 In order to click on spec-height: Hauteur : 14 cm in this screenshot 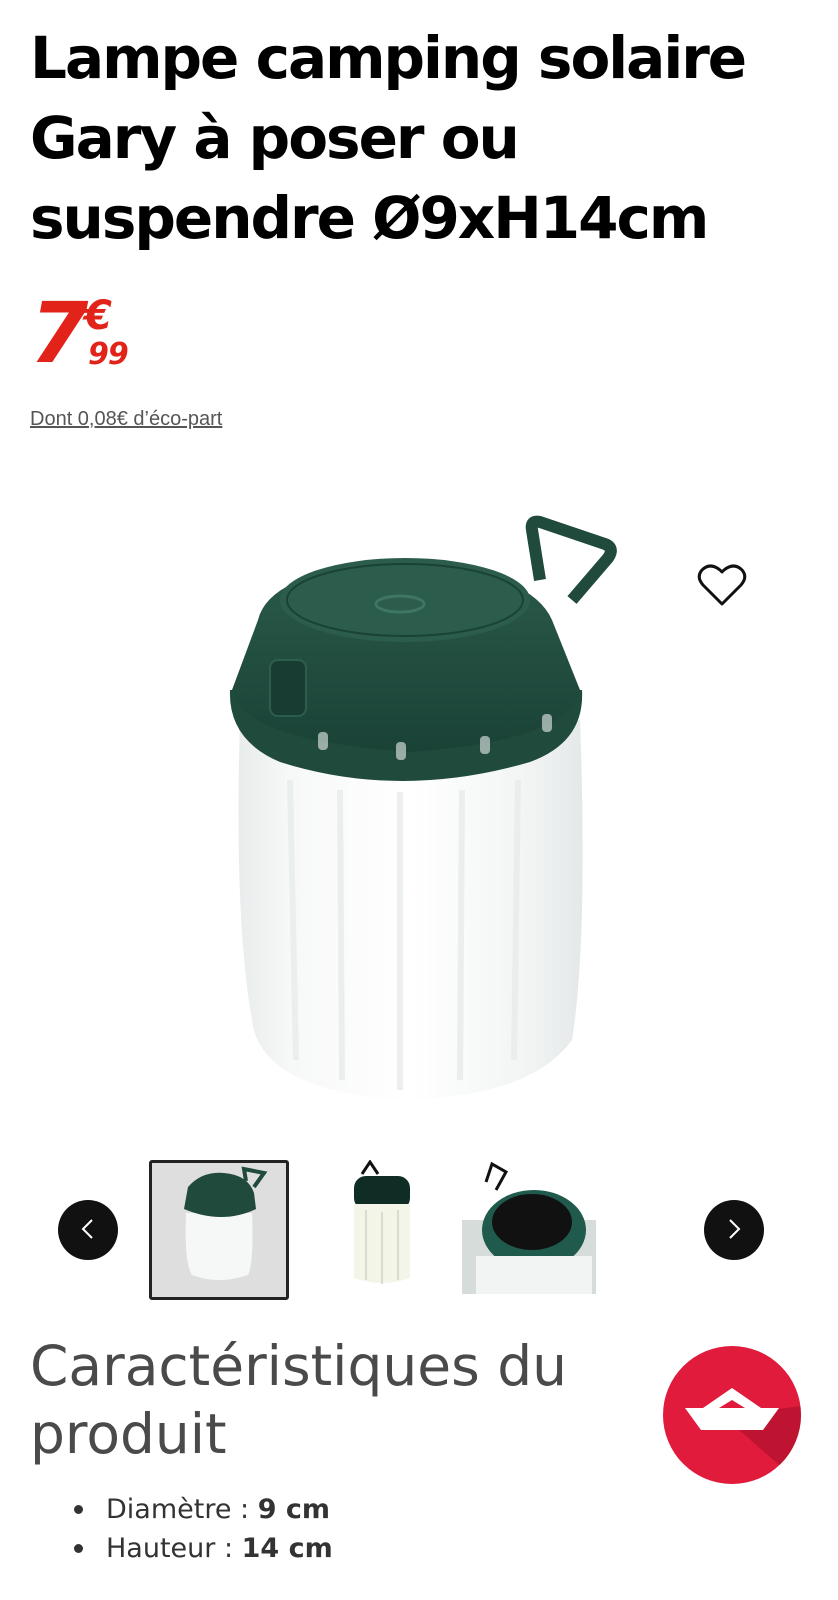, I will do `click(196, 1548)`.